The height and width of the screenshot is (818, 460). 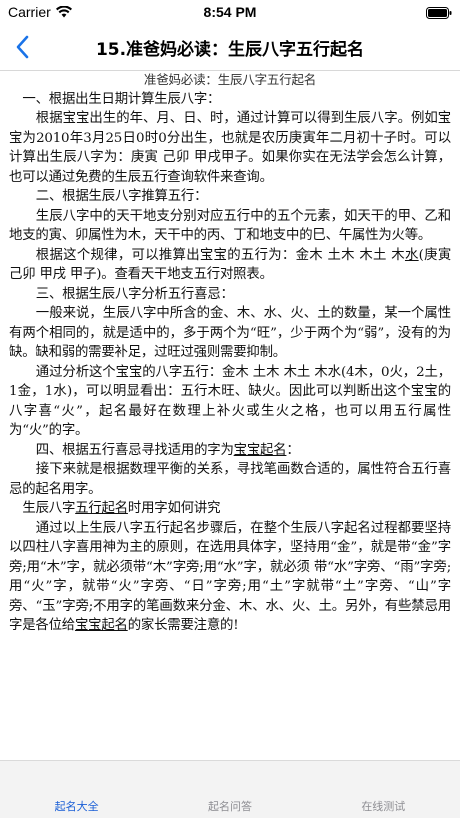 What do you see at coordinates (230, 479) in the screenshot?
I see `paragraph-6: 接下来就是根据数理平衡的关系，寻找笔画数合适的，属性符合五行喜忌的起名用字。` at bounding box center [230, 479].